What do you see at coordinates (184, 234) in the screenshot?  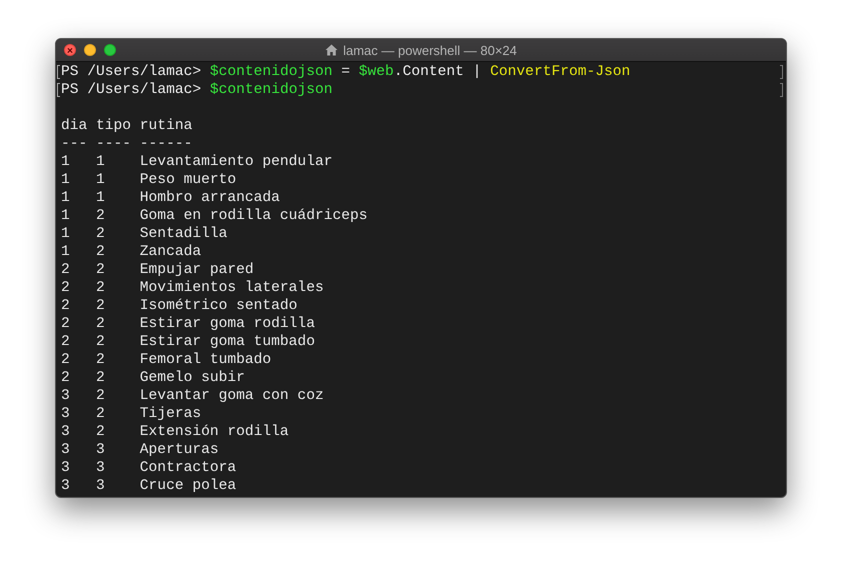 I see `table-cell: Sentadilla` at bounding box center [184, 234].